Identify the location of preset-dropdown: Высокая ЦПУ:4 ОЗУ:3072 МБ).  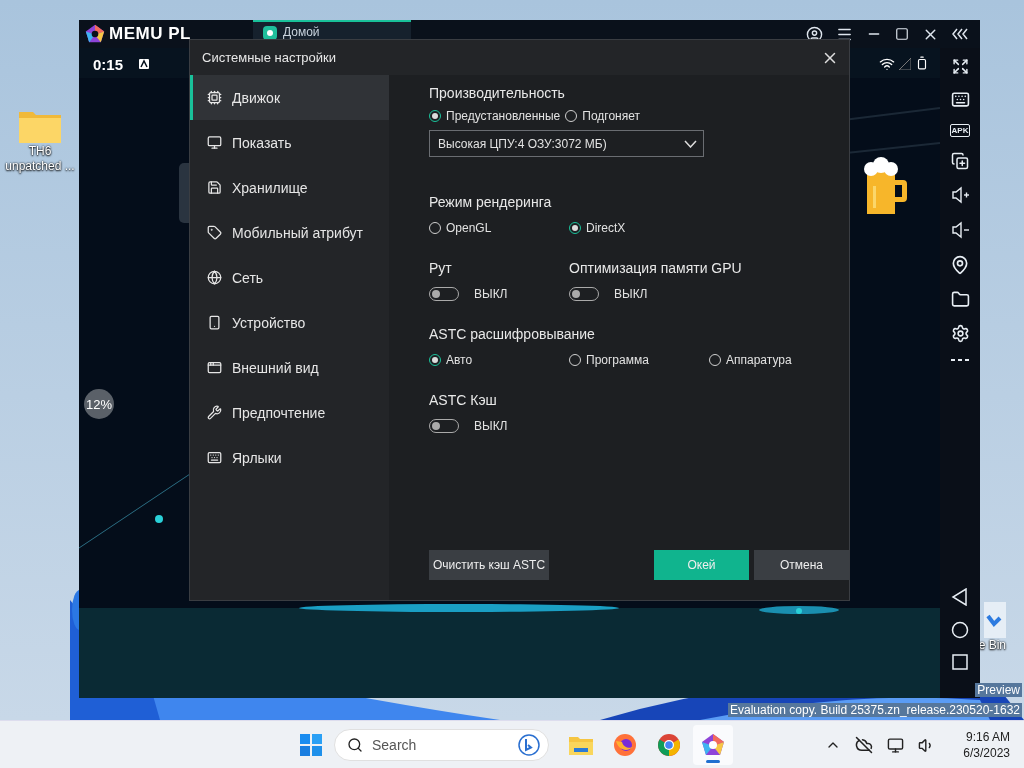
(566, 143).